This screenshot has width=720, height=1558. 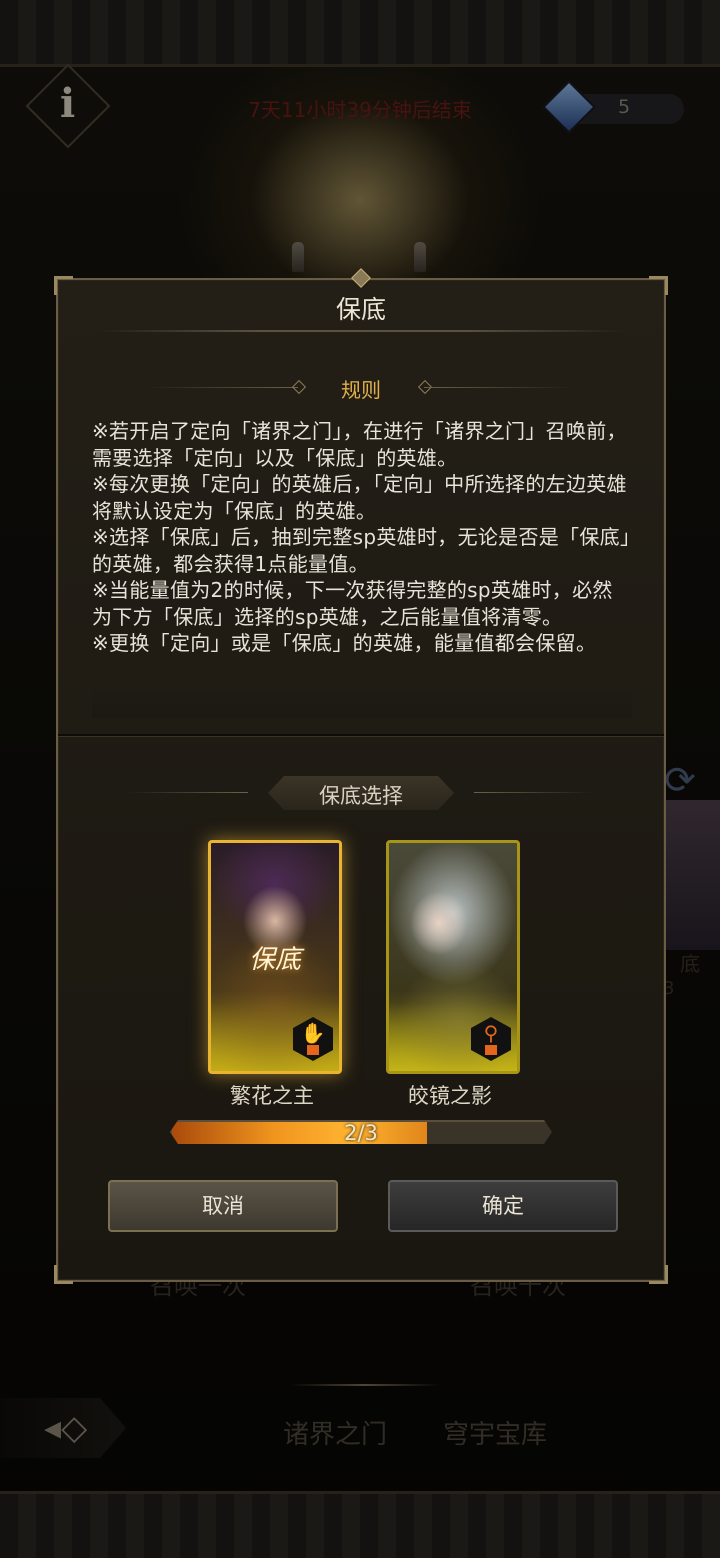 I want to click on selection-divider-left, so click(x=188, y=792).